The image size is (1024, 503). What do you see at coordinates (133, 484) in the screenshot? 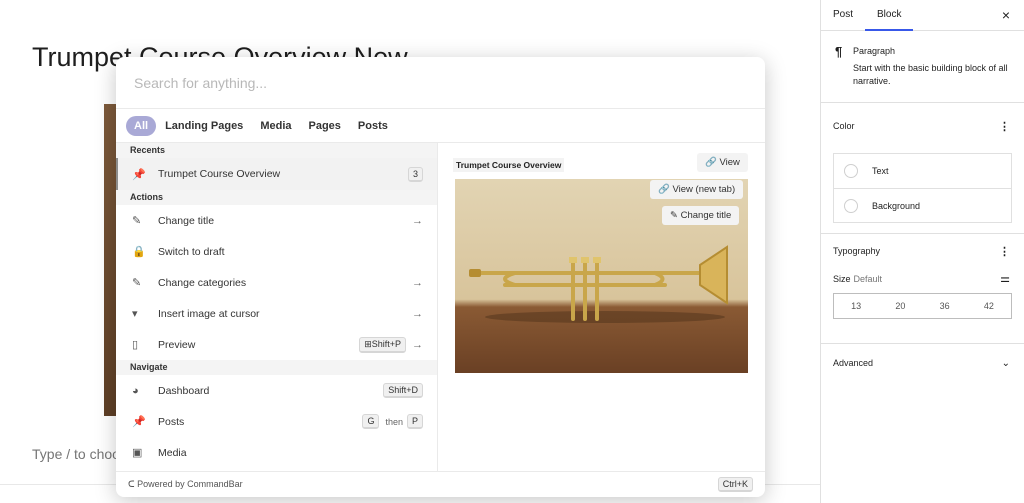
I see `commandbar-logo-icon: ᑕ` at bounding box center [133, 484].